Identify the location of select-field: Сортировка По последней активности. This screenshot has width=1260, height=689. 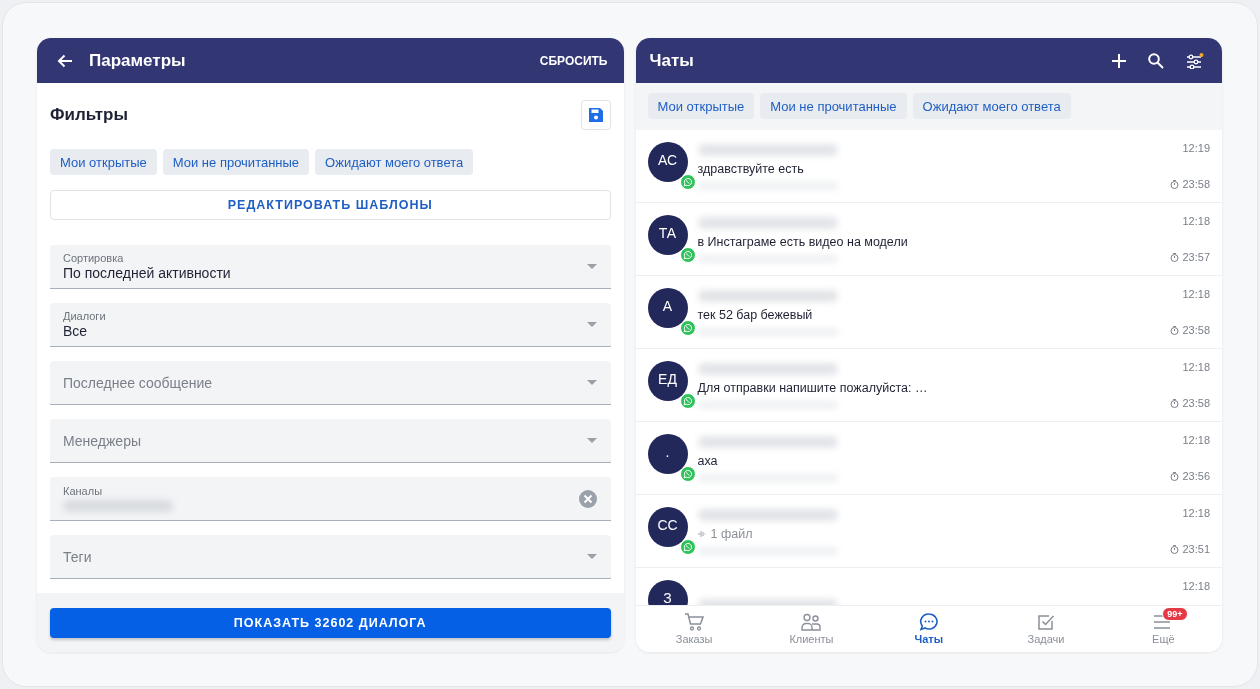
(330, 267).